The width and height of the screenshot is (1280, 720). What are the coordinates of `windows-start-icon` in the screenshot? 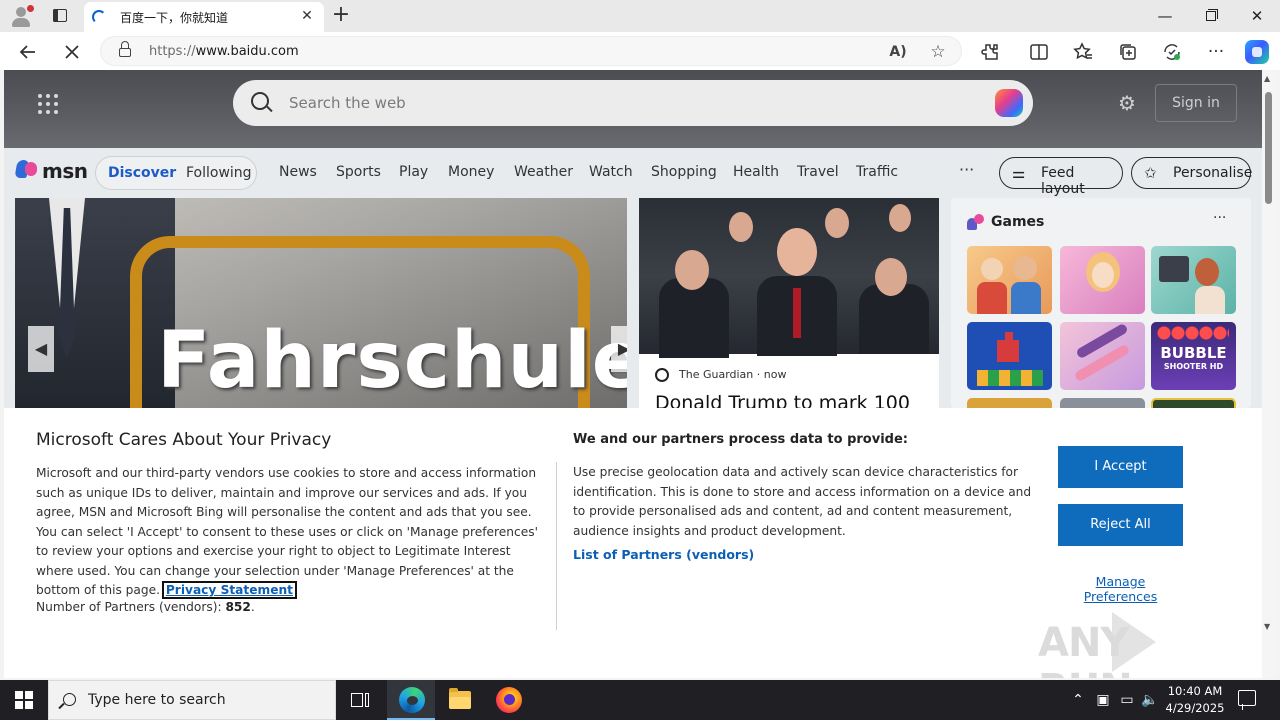 It's located at (24, 700).